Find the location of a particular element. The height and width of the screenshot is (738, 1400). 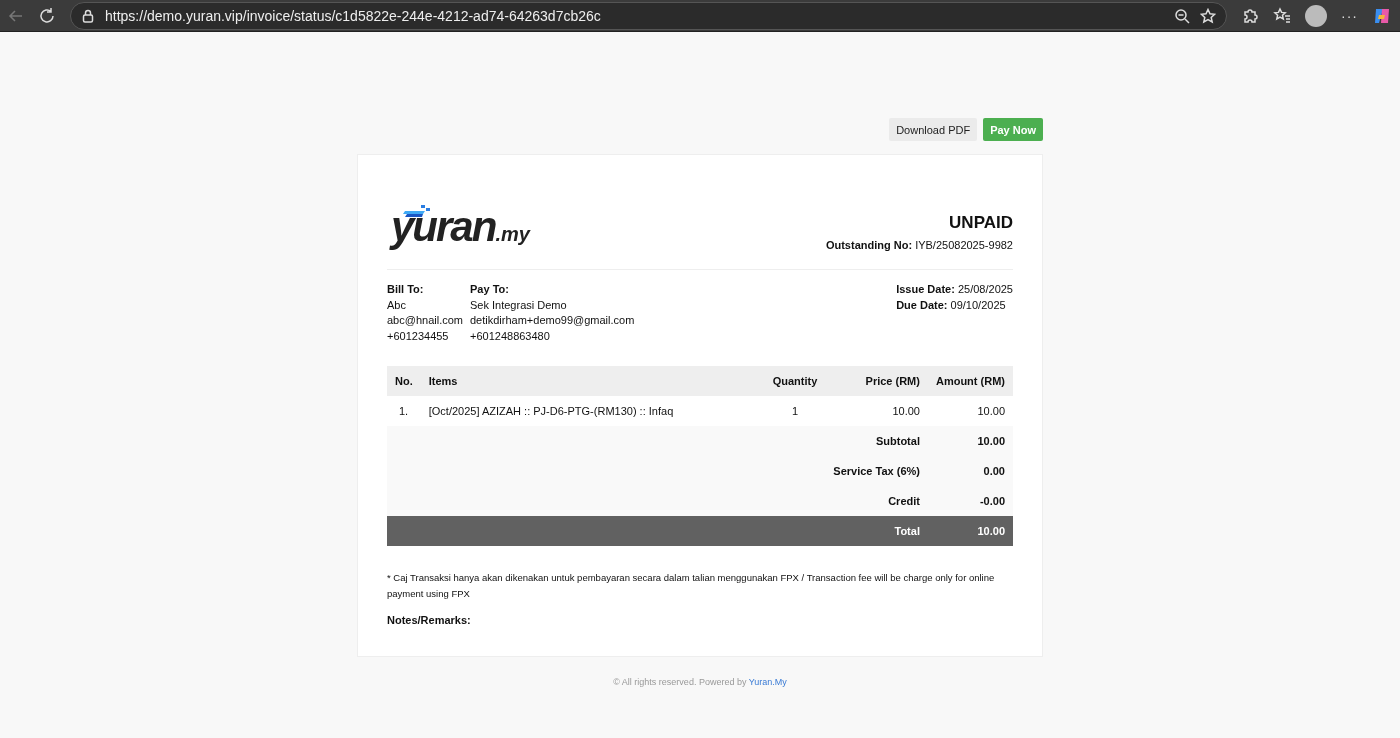

column-header: Price (RM) is located at coordinates (876, 381).